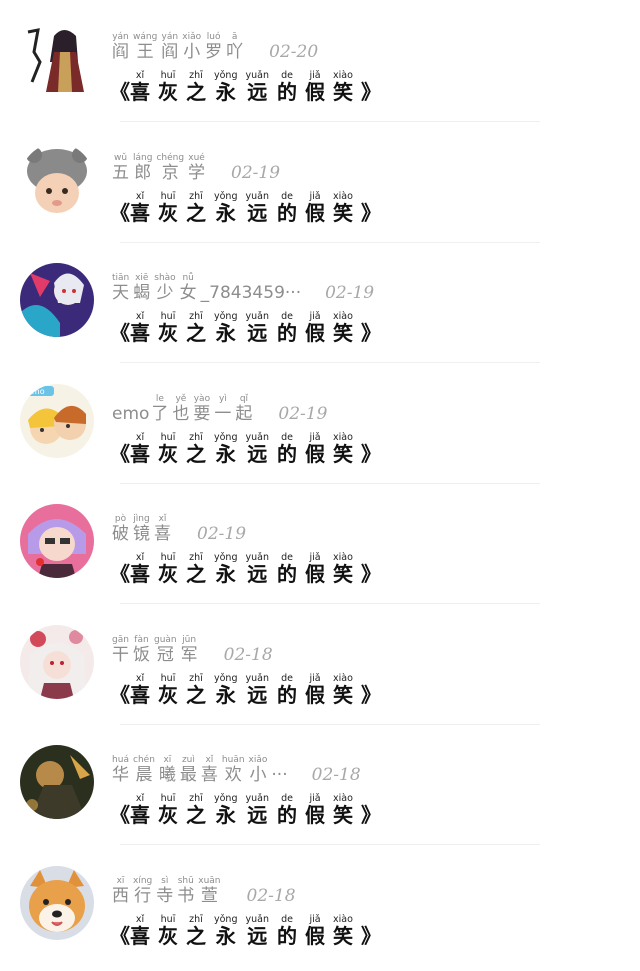 This screenshot has height=971, width=640. I want to click on username: pò 破 jìng 镜 xǐ 喜, so click(143, 529).